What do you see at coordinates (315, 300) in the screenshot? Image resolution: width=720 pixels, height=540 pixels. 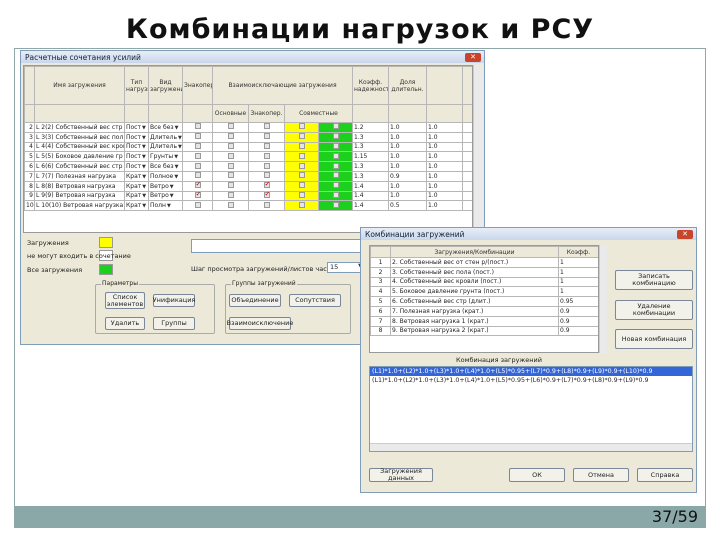 I see `accompany-button: Сопутствия` at bounding box center [315, 300].